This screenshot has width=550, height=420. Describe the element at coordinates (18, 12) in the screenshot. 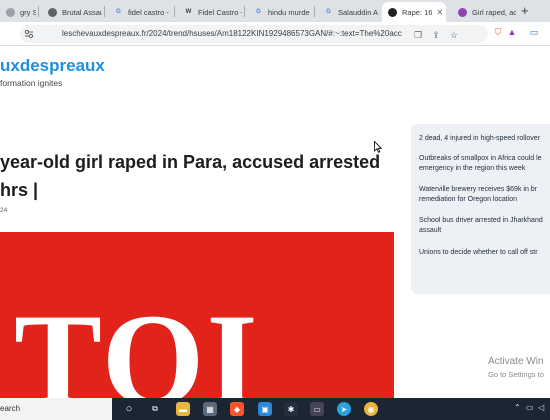

I see `browser-tab: gry Saffron` at that location.